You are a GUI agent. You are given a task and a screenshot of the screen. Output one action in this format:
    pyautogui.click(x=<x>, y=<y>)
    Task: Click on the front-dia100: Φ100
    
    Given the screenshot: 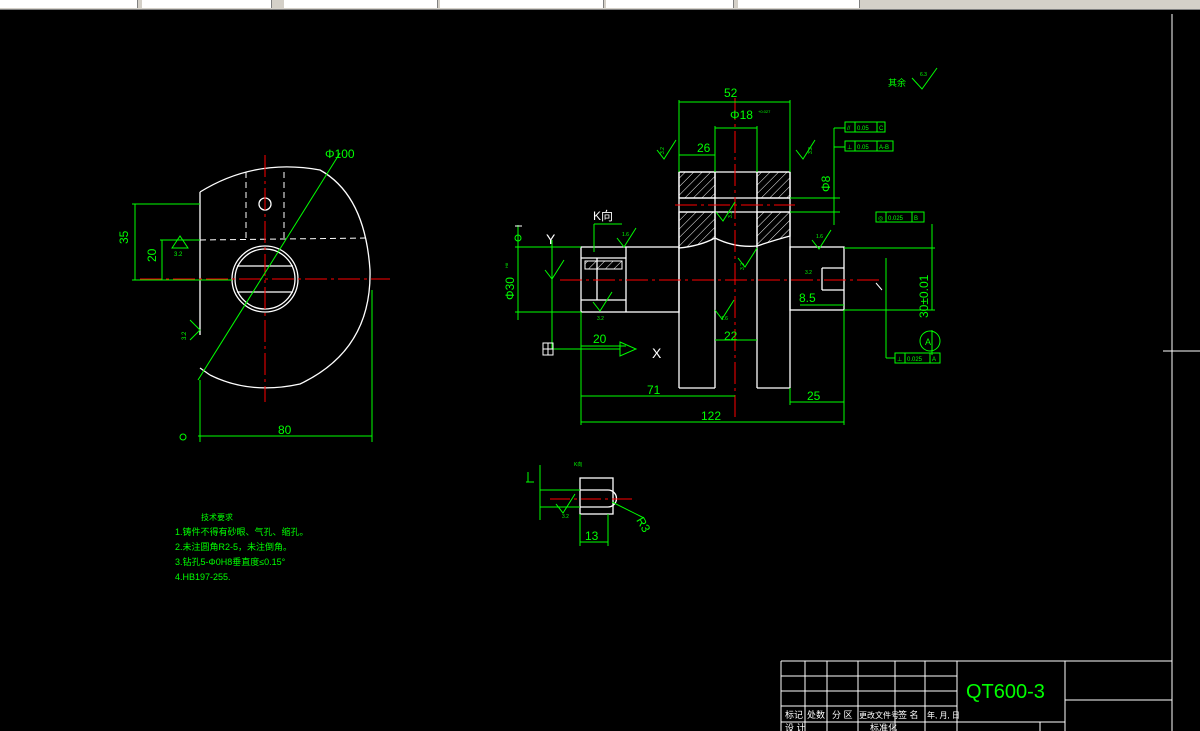 What is the action you would take?
    pyautogui.click(x=340, y=154)
    